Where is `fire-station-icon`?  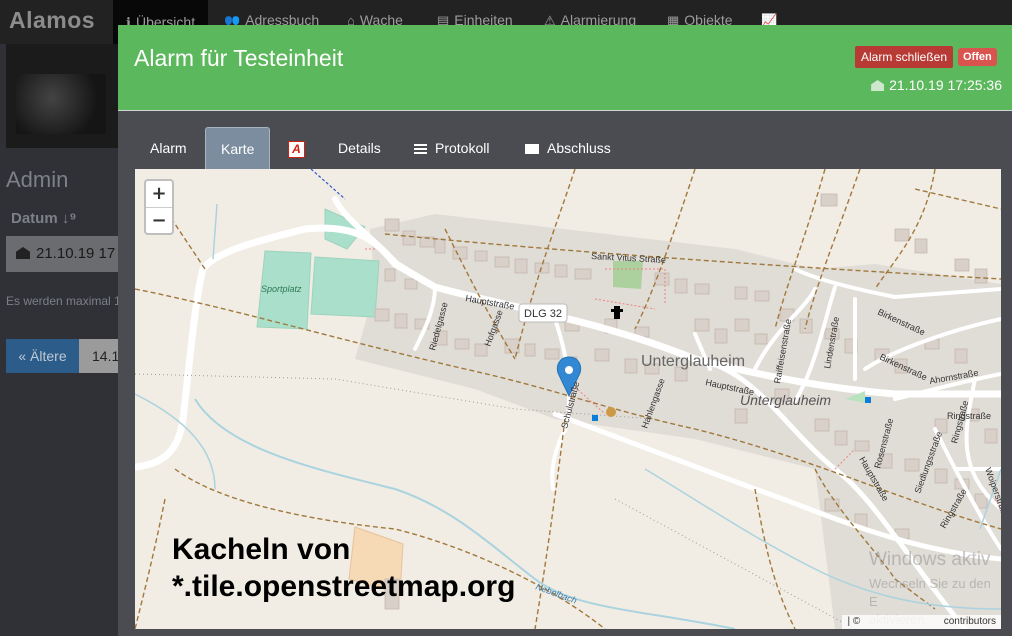 fire-station-icon is located at coordinates (611, 412).